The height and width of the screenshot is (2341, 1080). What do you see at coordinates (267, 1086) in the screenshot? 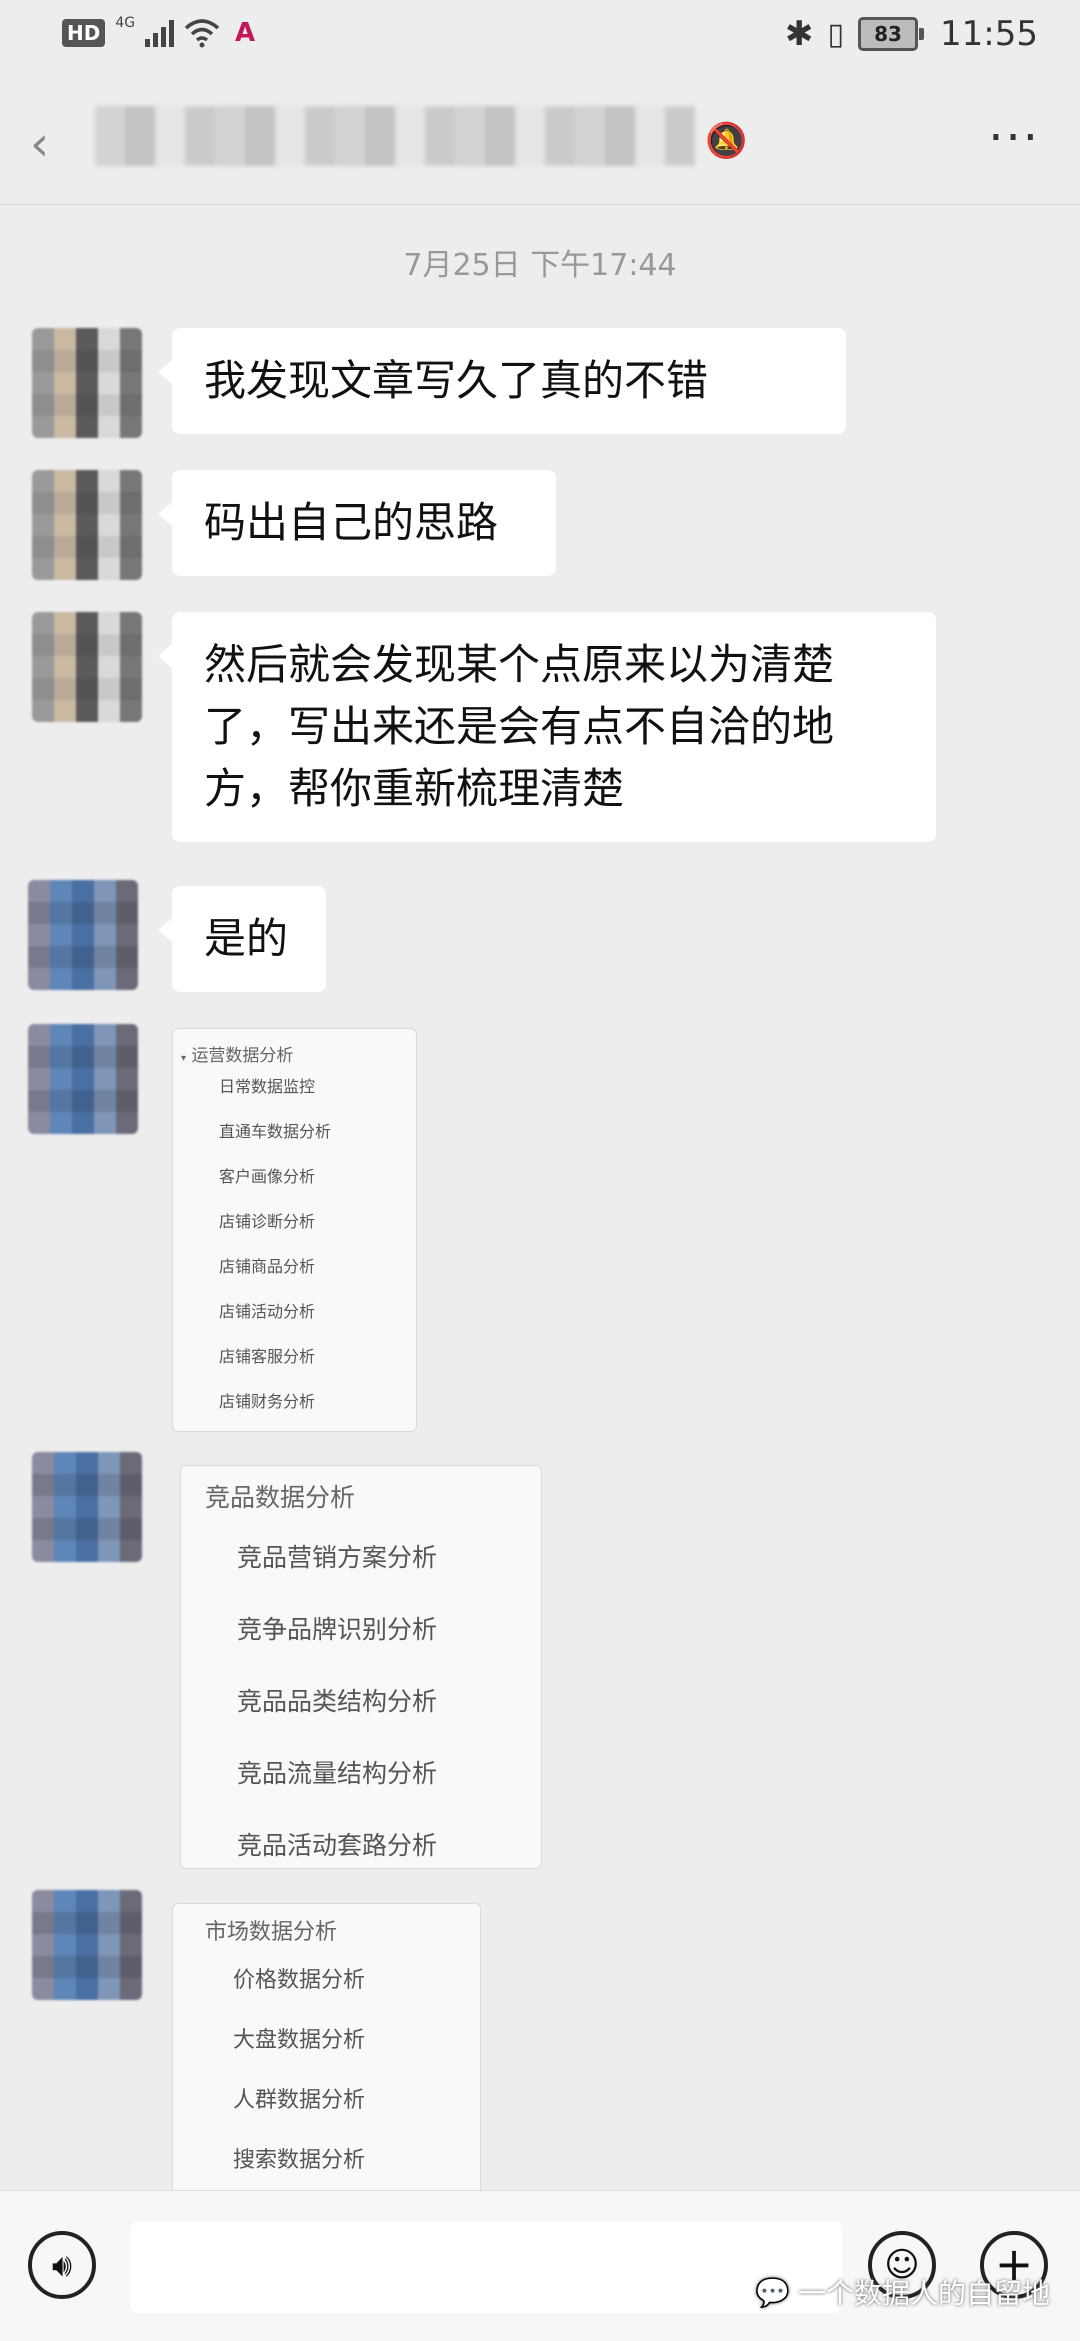
I see `tree-item: 日常数据监控` at bounding box center [267, 1086].